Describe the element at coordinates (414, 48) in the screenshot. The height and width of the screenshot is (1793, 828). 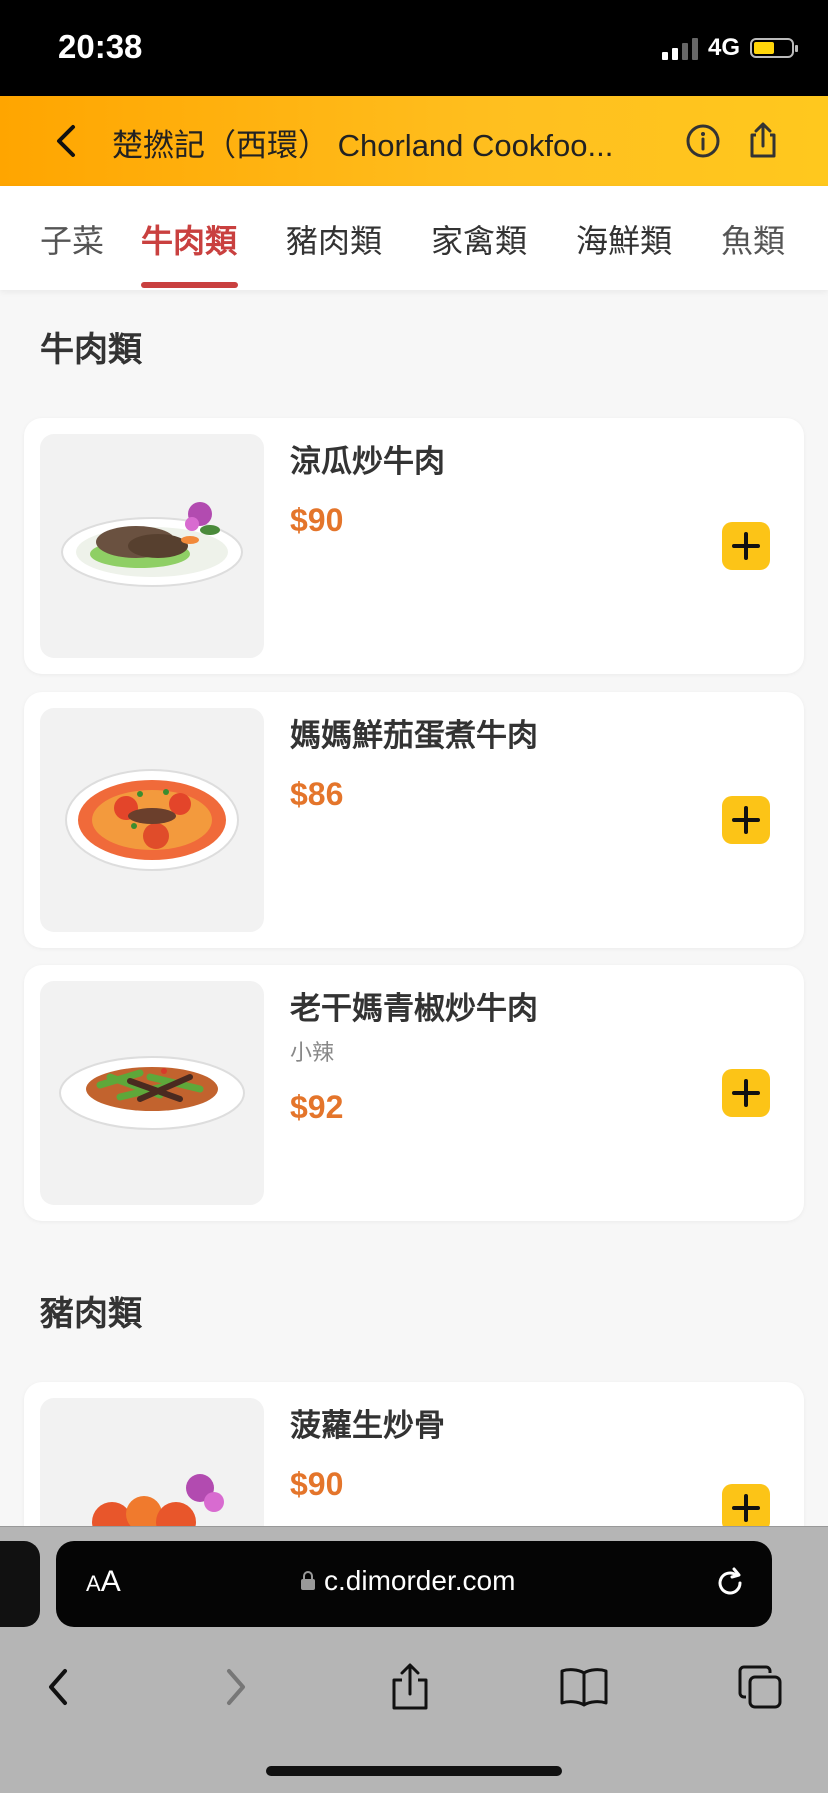
I see `status-bar: 20:38 4G` at that location.